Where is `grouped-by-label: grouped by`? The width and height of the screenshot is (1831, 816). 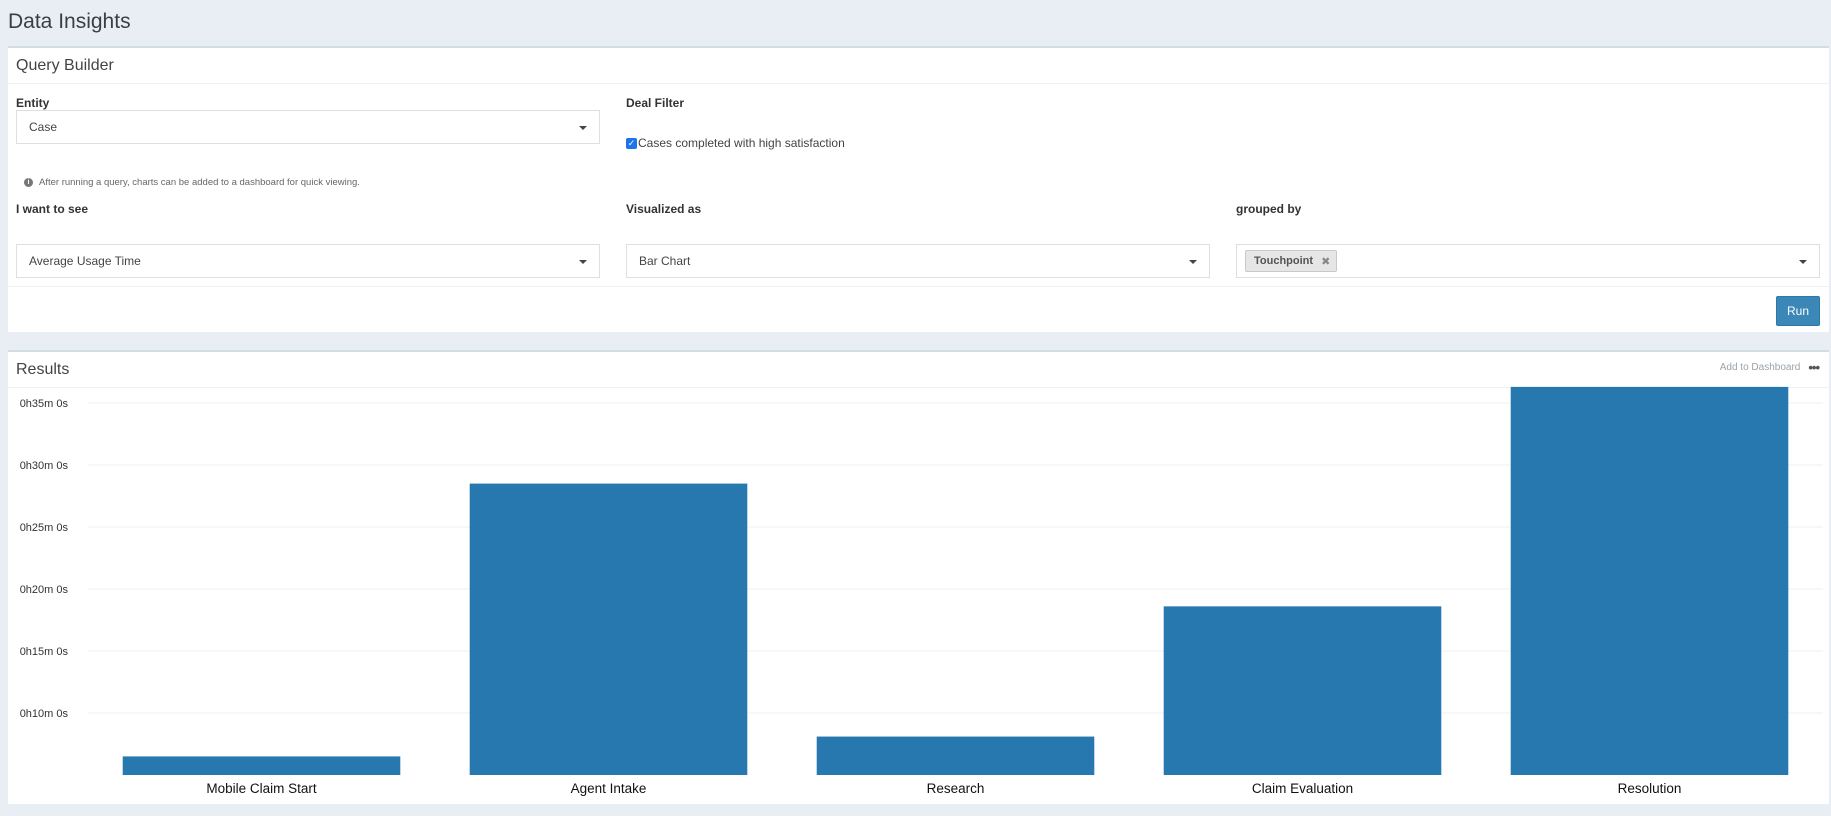
grouped-by-label: grouped by is located at coordinates (1269, 209).